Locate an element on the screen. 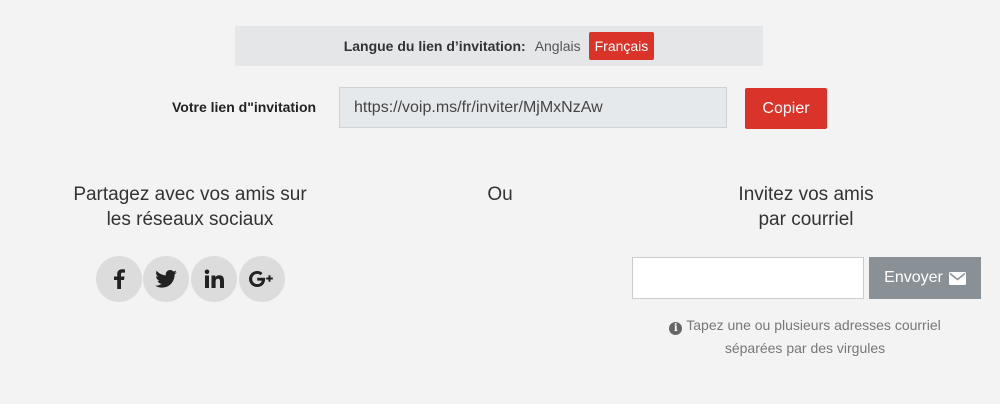  facebook-share-button is located at coordinates (119, 279).